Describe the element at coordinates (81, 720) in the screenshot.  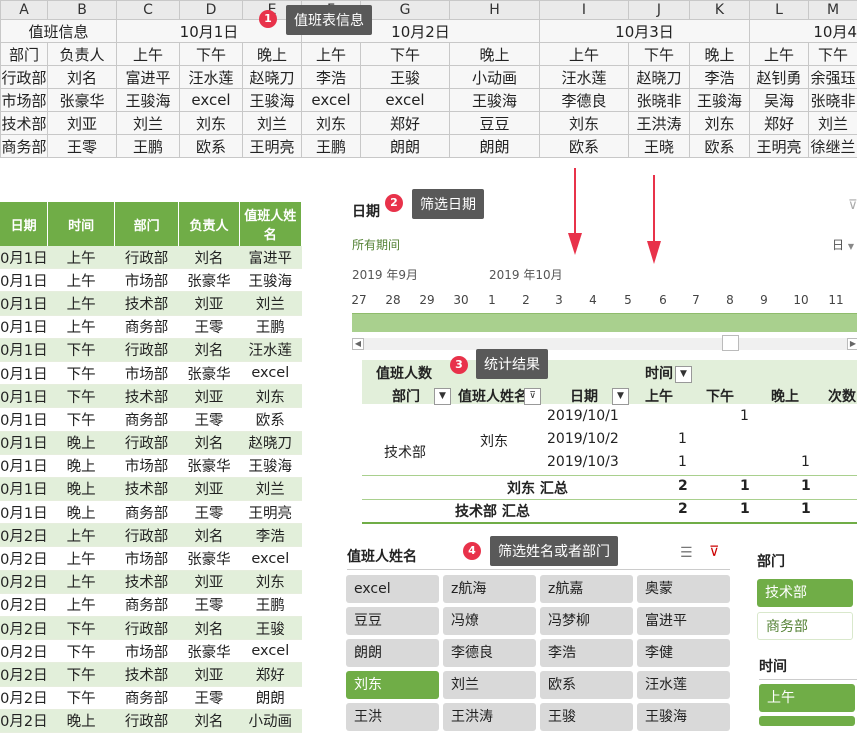
I see `table-cell: 晚上` at that location.